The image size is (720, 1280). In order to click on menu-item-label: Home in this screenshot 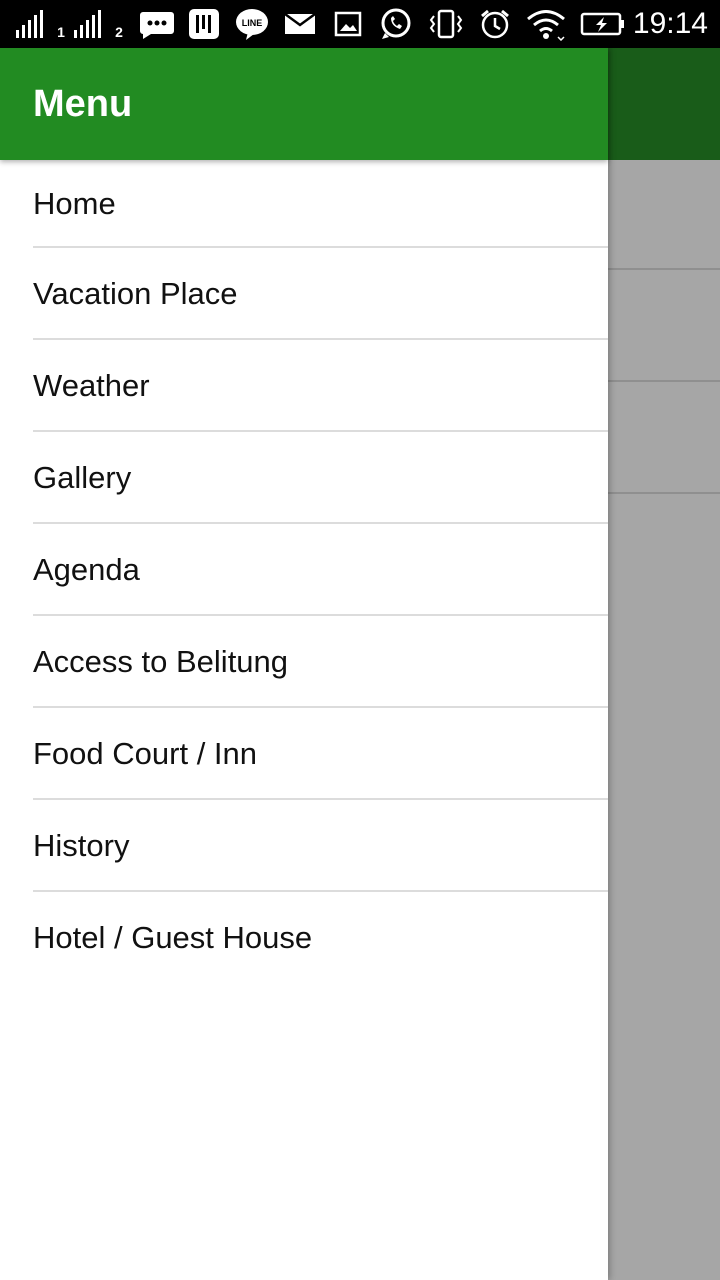, I will do `click(74, 203)`.